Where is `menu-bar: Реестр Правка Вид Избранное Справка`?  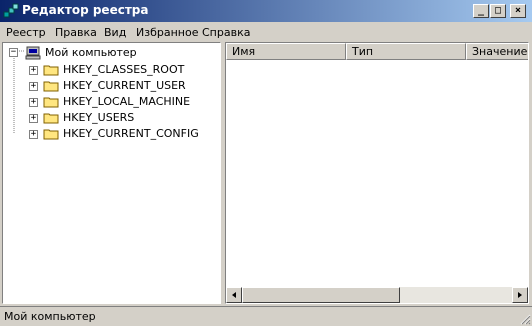 menu-bar: Реестр Правка Вид Избранное Справка is located at coordinates (266, 32).